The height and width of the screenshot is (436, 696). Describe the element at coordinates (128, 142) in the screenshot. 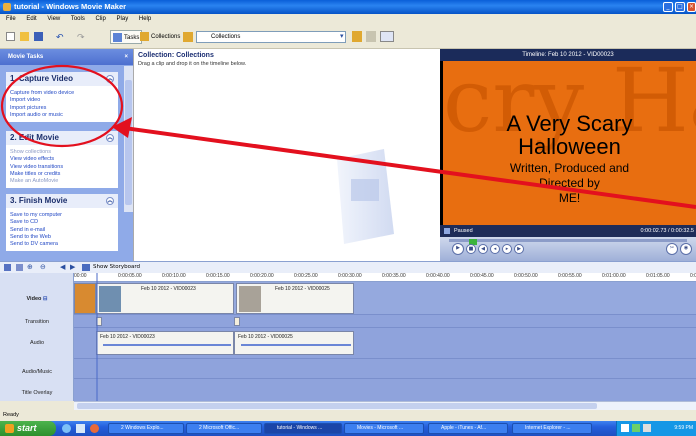

I see `tasks-scroll-thumb` at that location.